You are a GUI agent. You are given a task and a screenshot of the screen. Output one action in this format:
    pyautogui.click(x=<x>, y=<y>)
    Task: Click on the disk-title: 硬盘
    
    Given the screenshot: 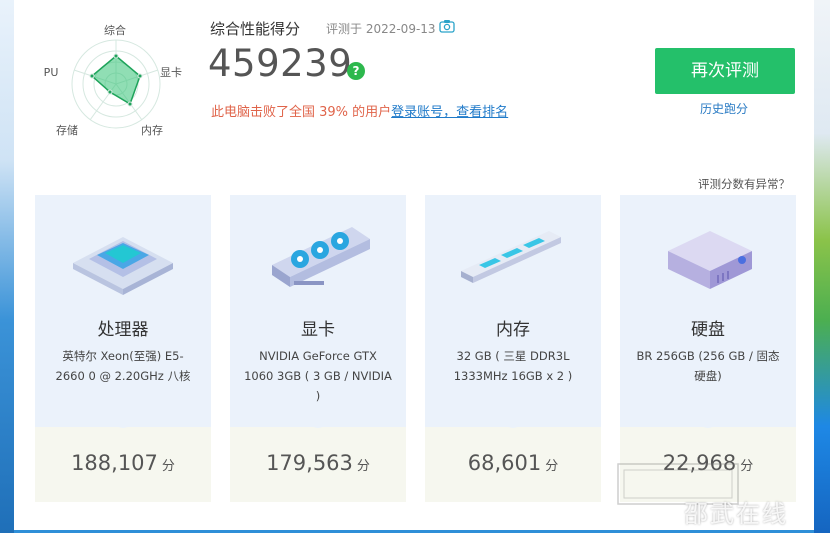 What is the action you would take?
    pyautogui.click(x=708, y=330)
    